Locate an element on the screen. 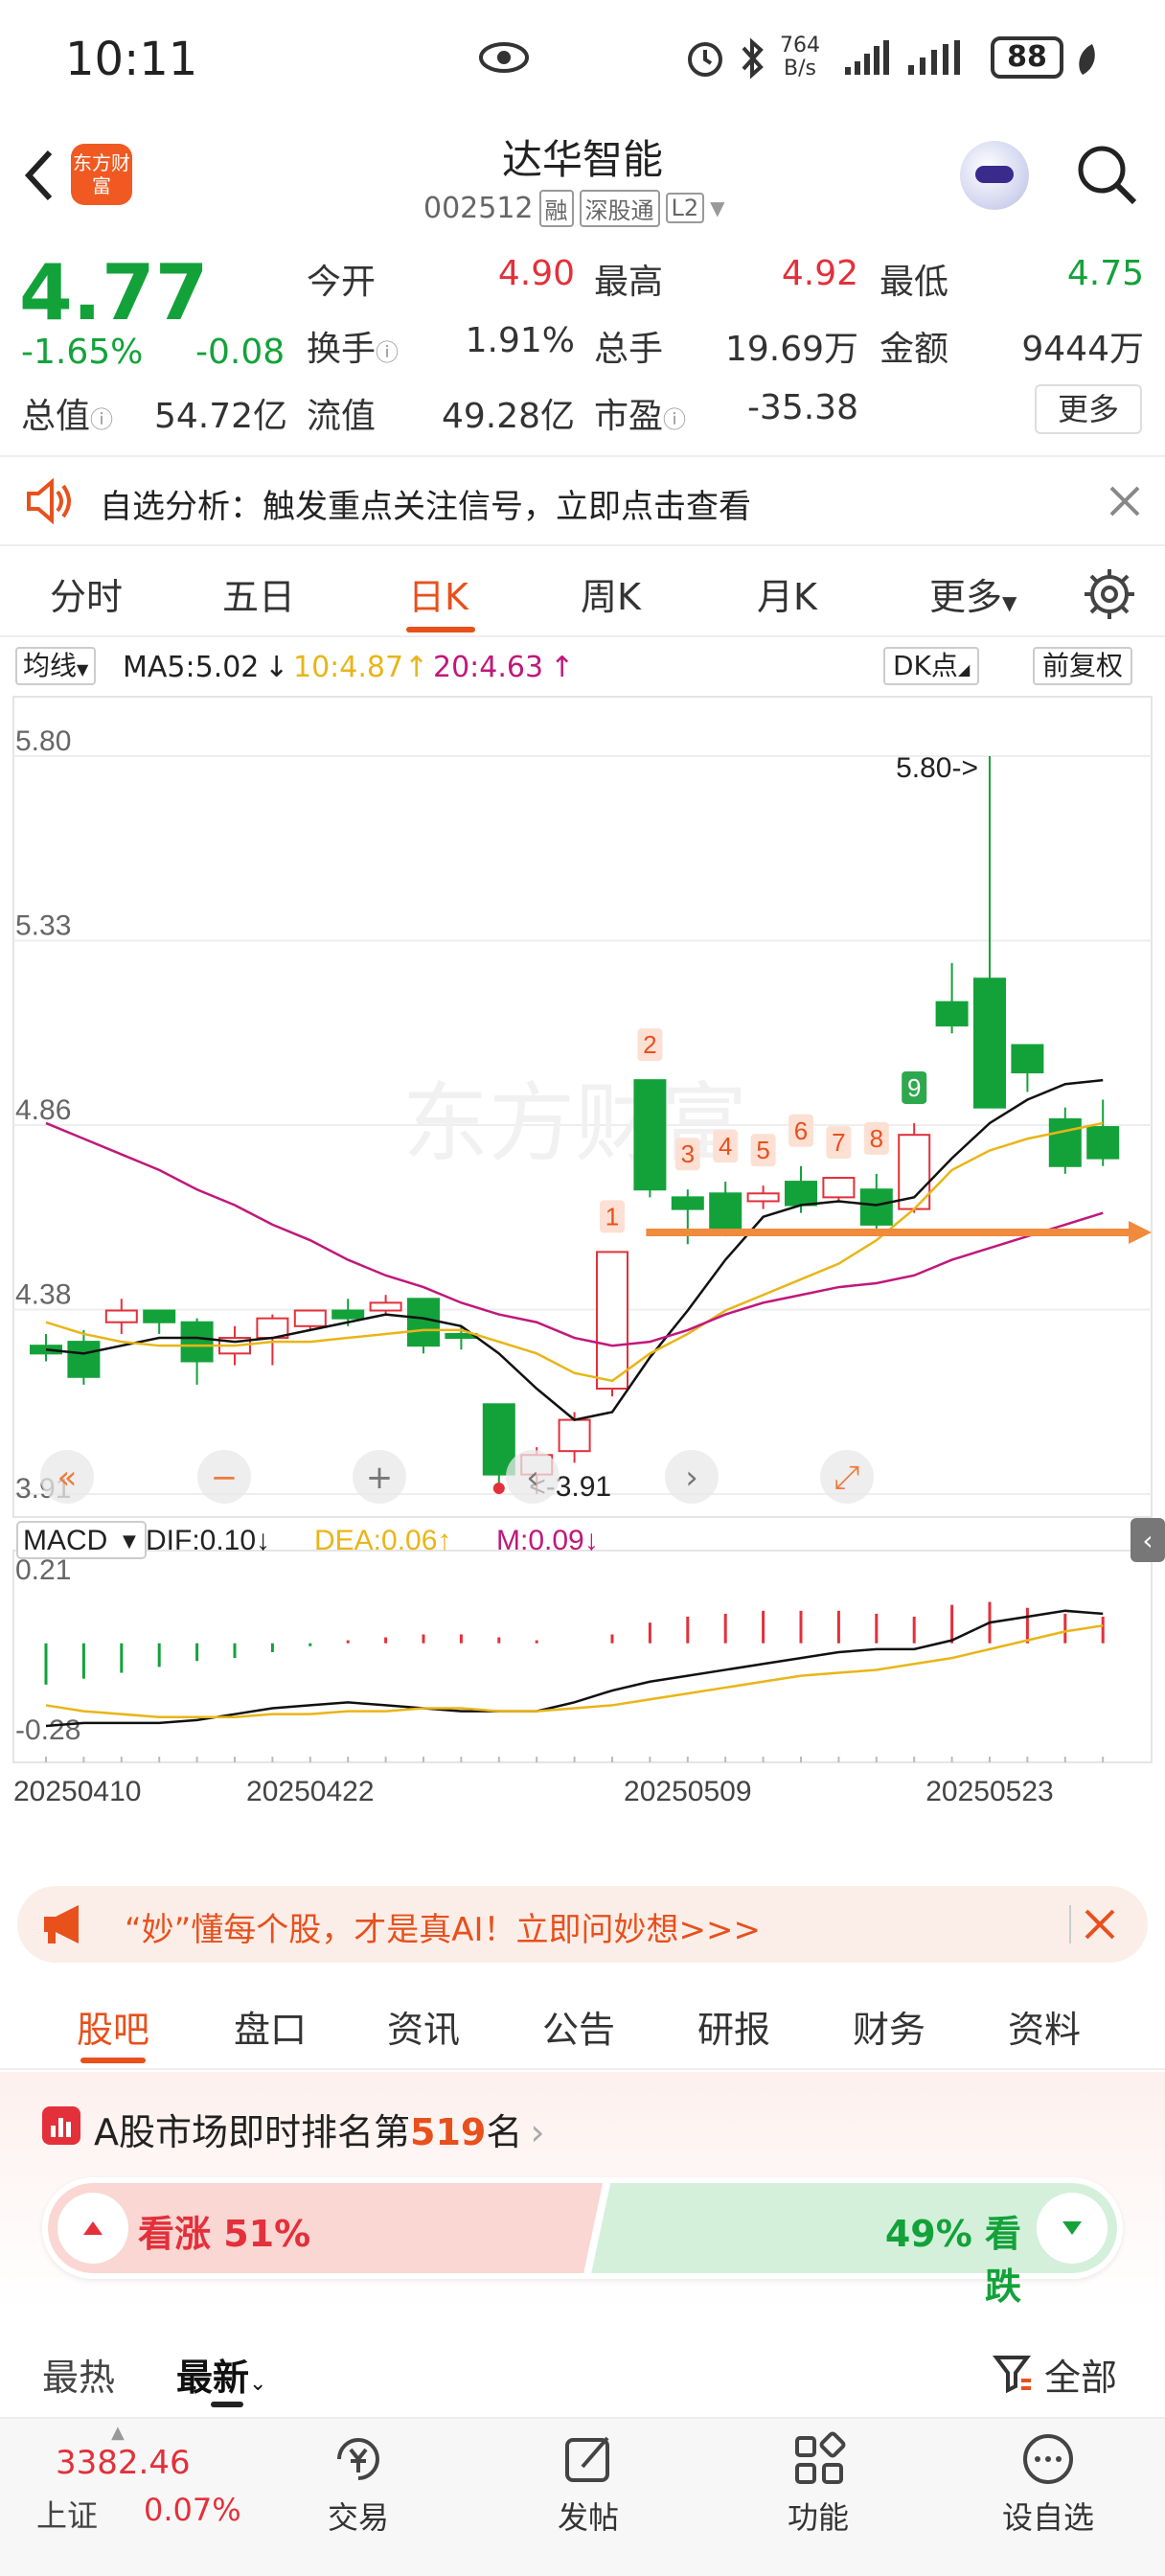 The image size is (1165, 2576). ma20-label: 20:4.63 is located at coordinates (489, 667).